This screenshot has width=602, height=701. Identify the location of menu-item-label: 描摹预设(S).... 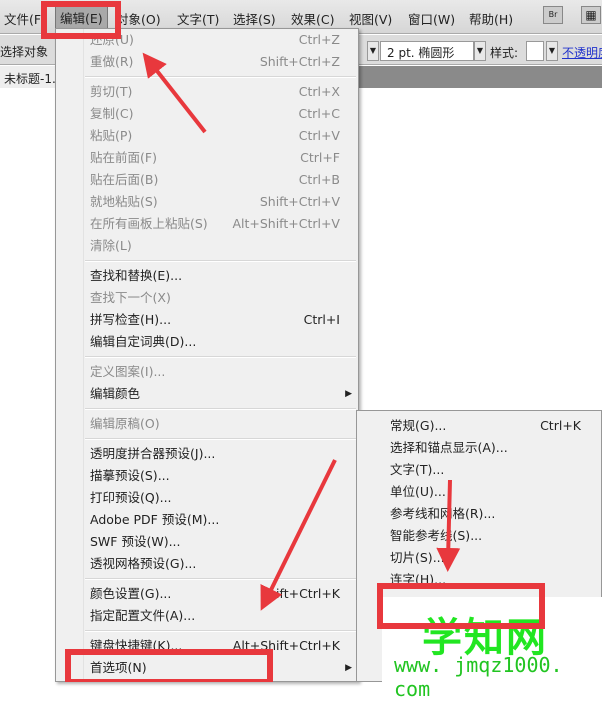
(130, 475).